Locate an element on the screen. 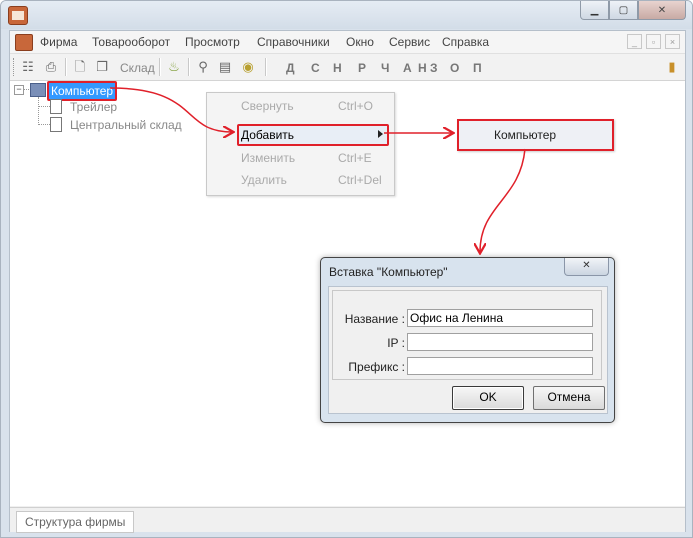 The height and width of the screenshot is (538, 693). filter-letter-p: П is located at coordinates (477, 68).